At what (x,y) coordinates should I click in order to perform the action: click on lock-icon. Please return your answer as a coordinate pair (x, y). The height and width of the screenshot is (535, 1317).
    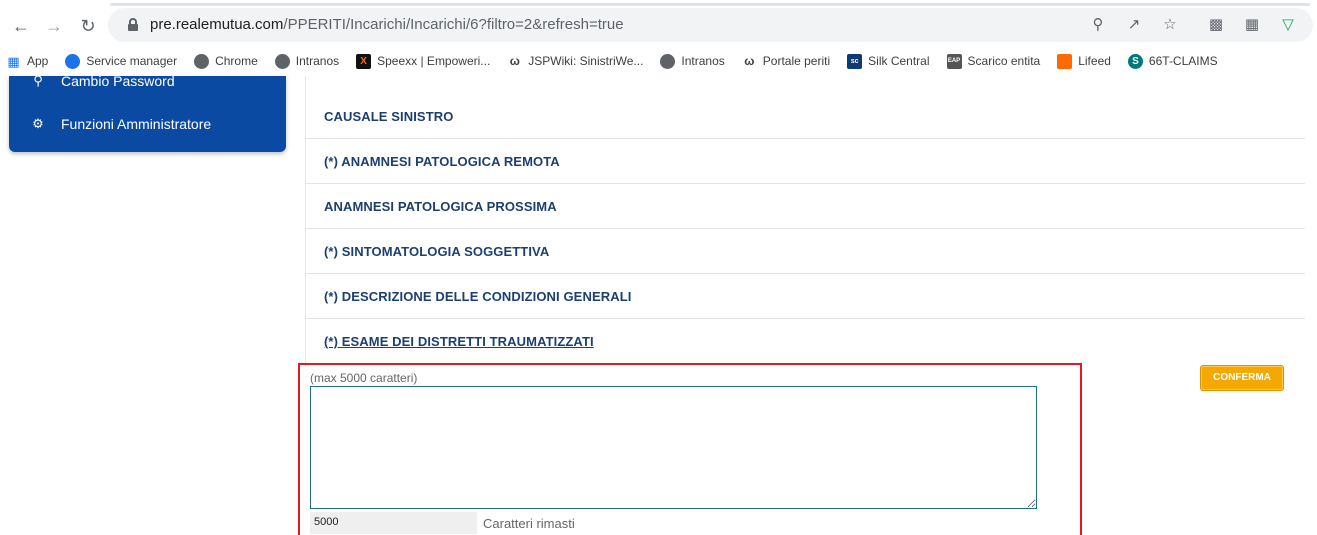
    Looking at the image, I should click on (133, 24).